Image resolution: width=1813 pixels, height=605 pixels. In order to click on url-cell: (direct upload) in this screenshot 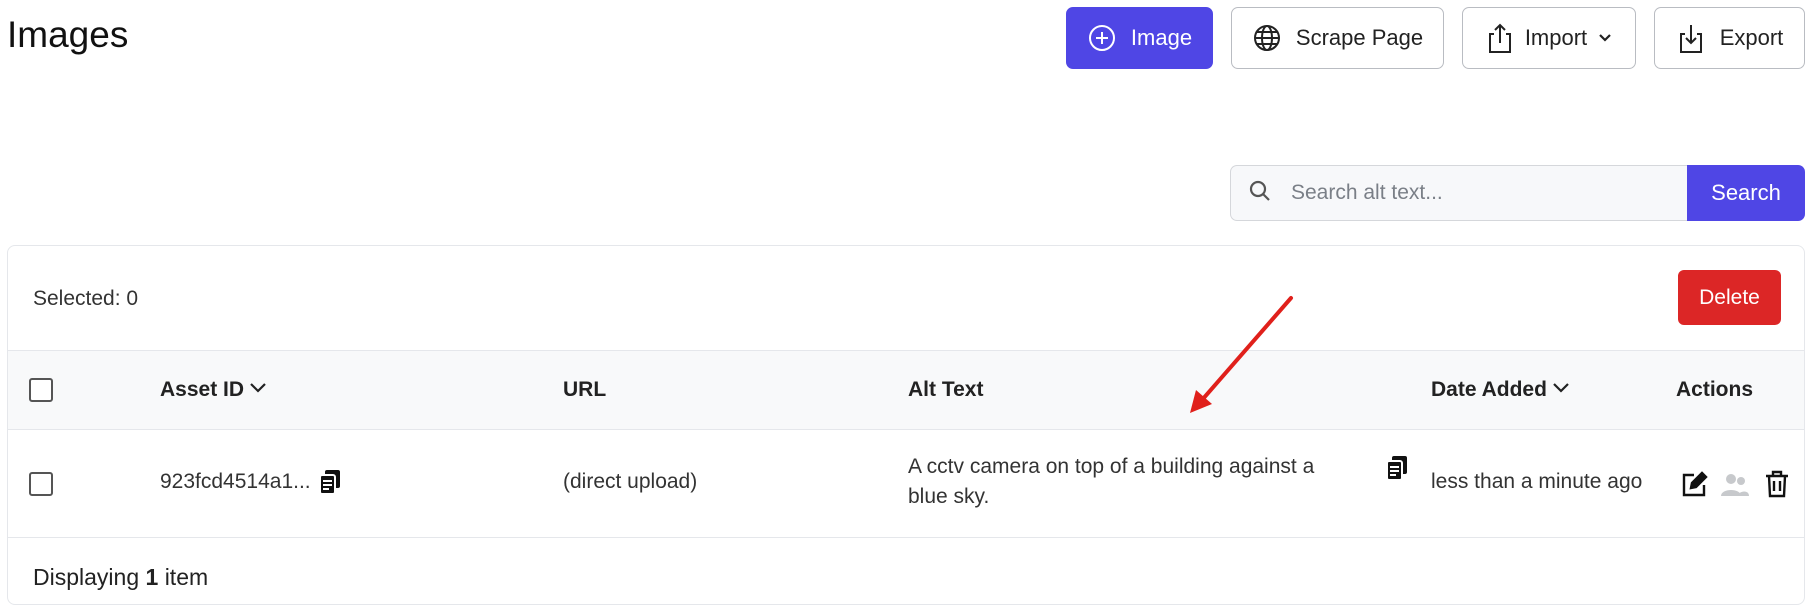, I will do `click(630, 482)`.